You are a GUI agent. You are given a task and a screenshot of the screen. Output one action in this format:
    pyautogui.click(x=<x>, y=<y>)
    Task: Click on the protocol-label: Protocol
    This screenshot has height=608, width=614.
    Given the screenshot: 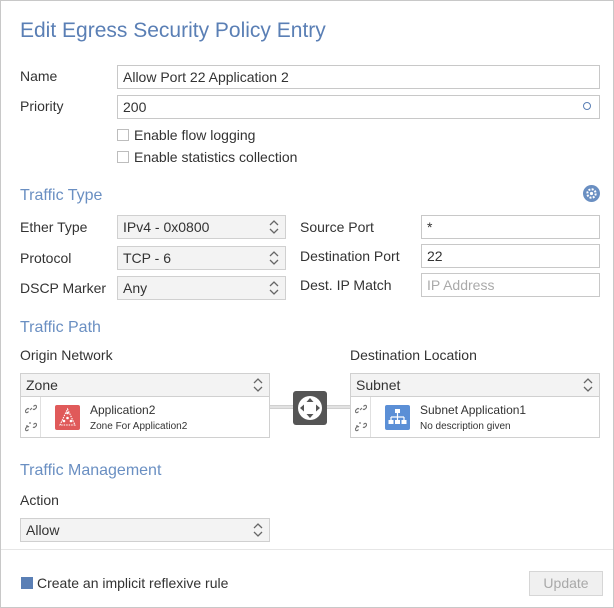 What is the action you would take?
    pyautogui.click(x=46, y=258)
    